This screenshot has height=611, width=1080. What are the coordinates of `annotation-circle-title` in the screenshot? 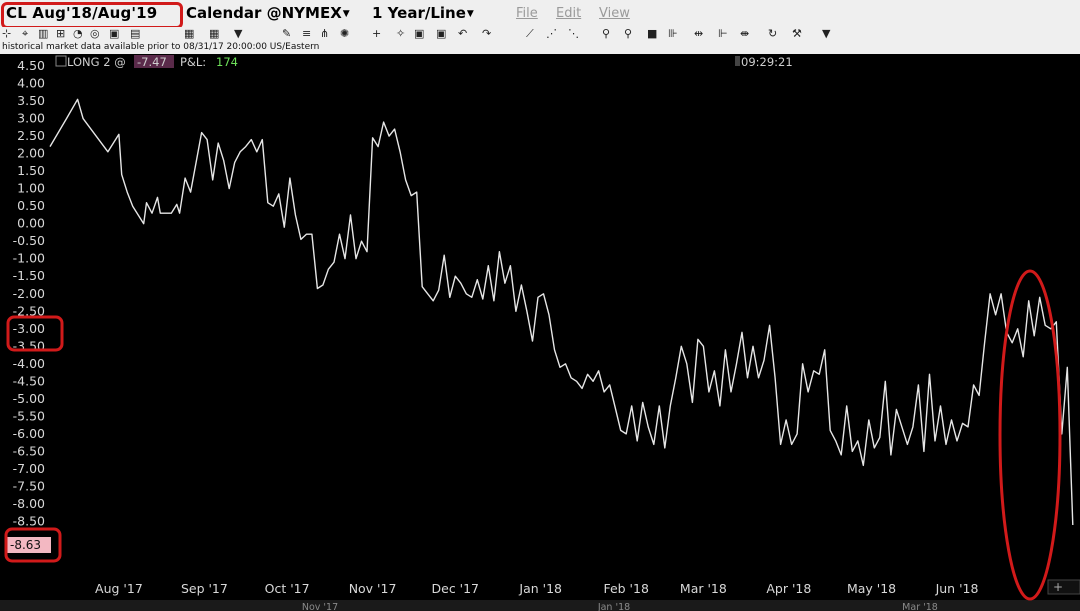 It's located at (92, 15).